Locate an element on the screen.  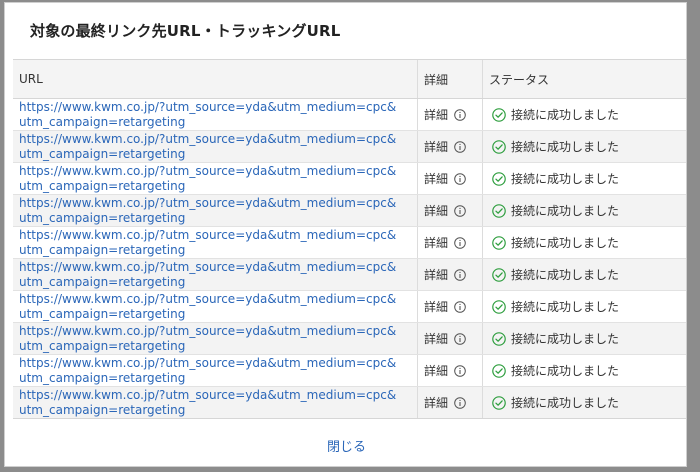
column-header-url: URL is located at coordinates (215, 79).